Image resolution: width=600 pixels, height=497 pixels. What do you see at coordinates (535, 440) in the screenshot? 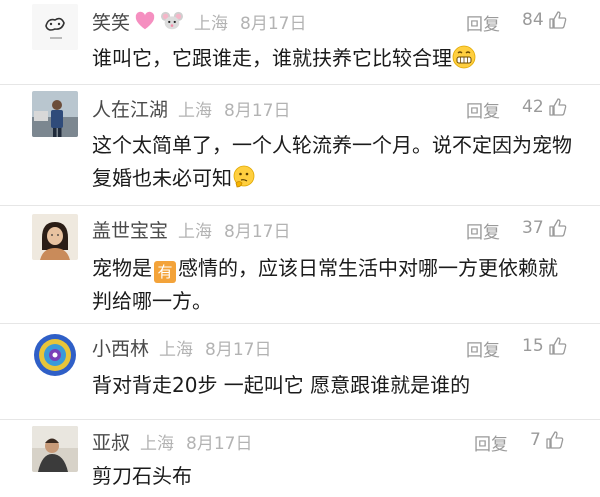
I see `like-count: 7` at bounding box center [535, 440].